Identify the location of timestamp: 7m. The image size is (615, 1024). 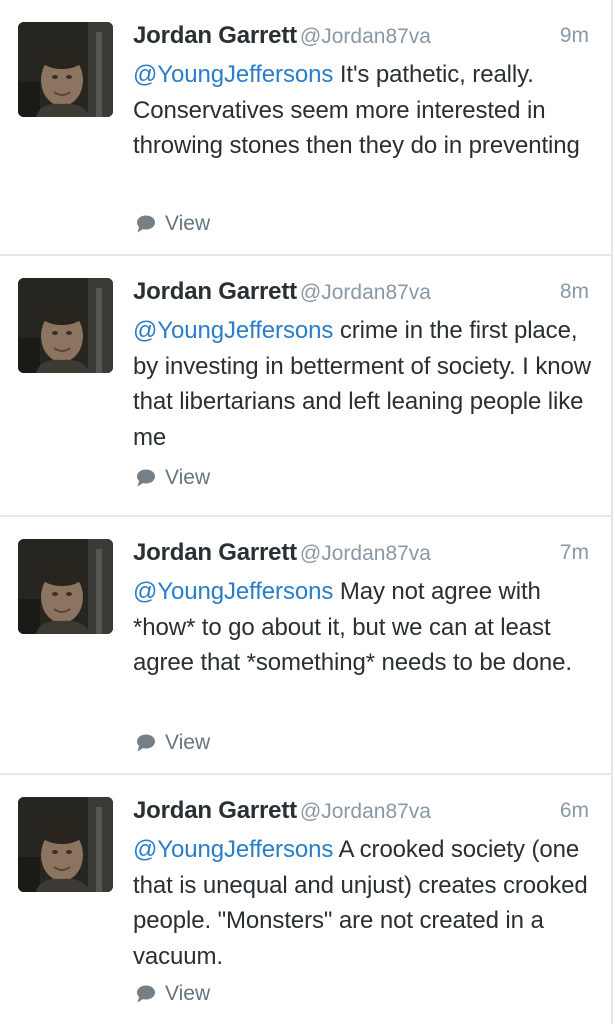
(574, 553).